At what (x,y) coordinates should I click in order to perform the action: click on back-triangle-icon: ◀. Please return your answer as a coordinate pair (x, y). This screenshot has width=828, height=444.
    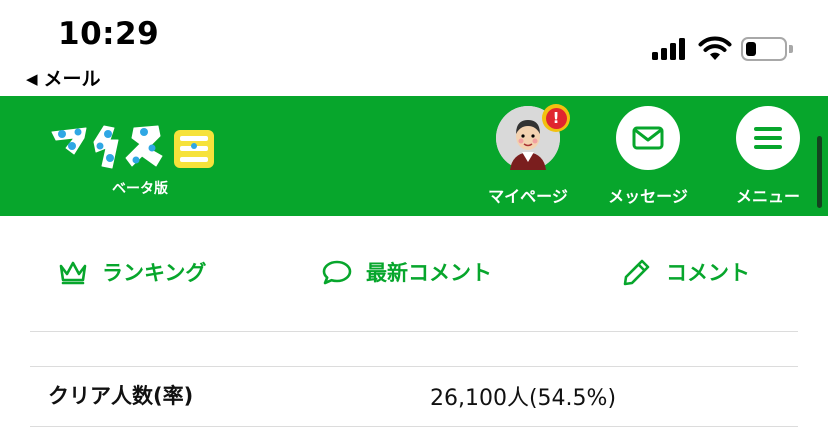
    Looking at the image, I should click on (32, 79).